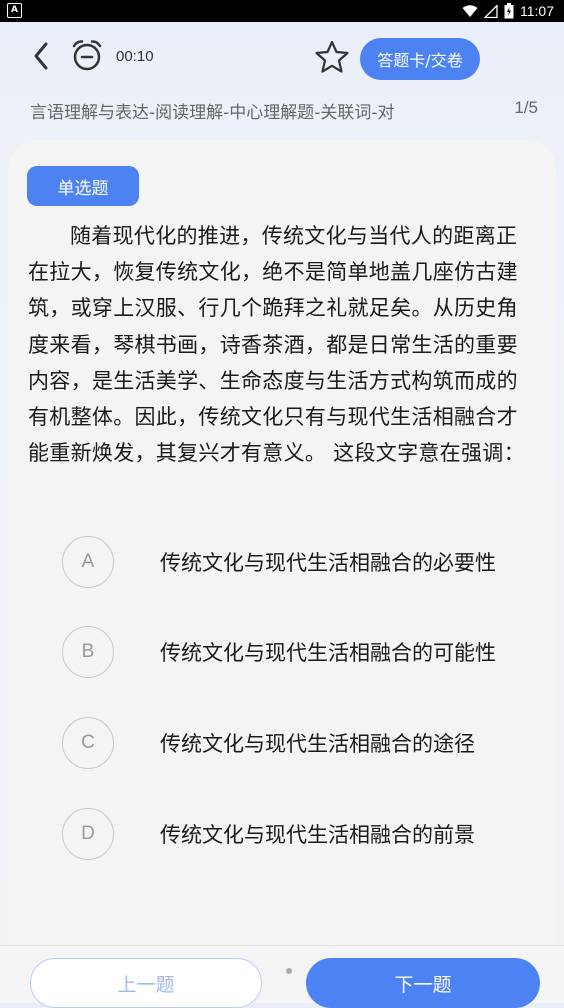 This screenshot has width=564, height=1008. I want to click on option-text: 传统文化与现代生活相融合的必要性, so click(328, 563).